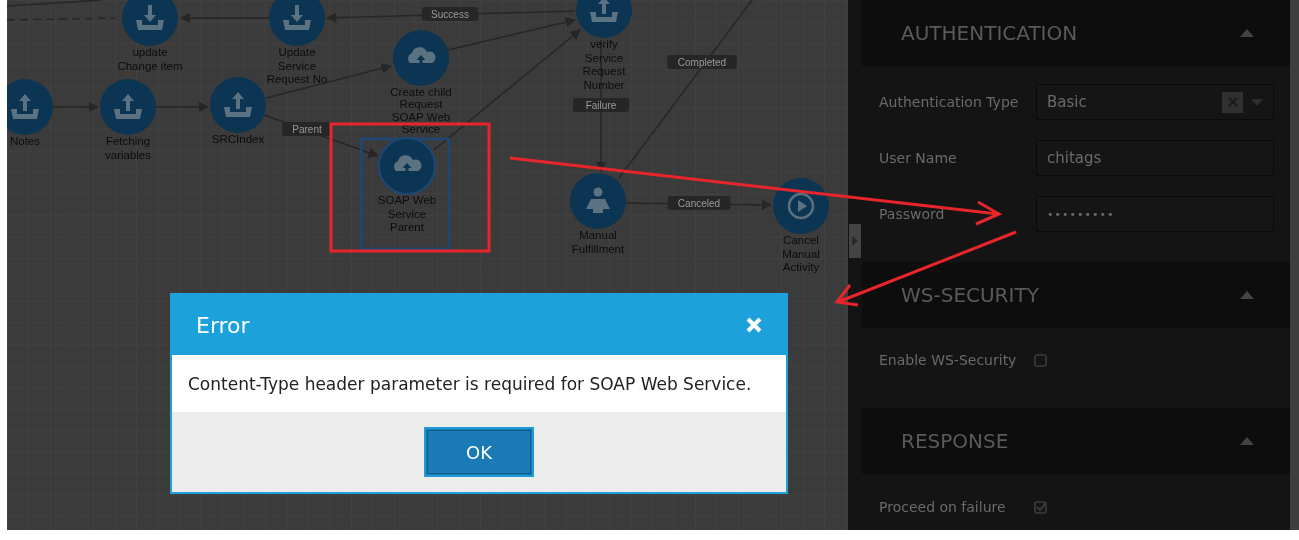 The width and height of the screenshot is (1299, 540). What do you see at coordinates (223, 325) in the screenshot?
I see `dialog-title: Error` at bounding box center [223, 325].